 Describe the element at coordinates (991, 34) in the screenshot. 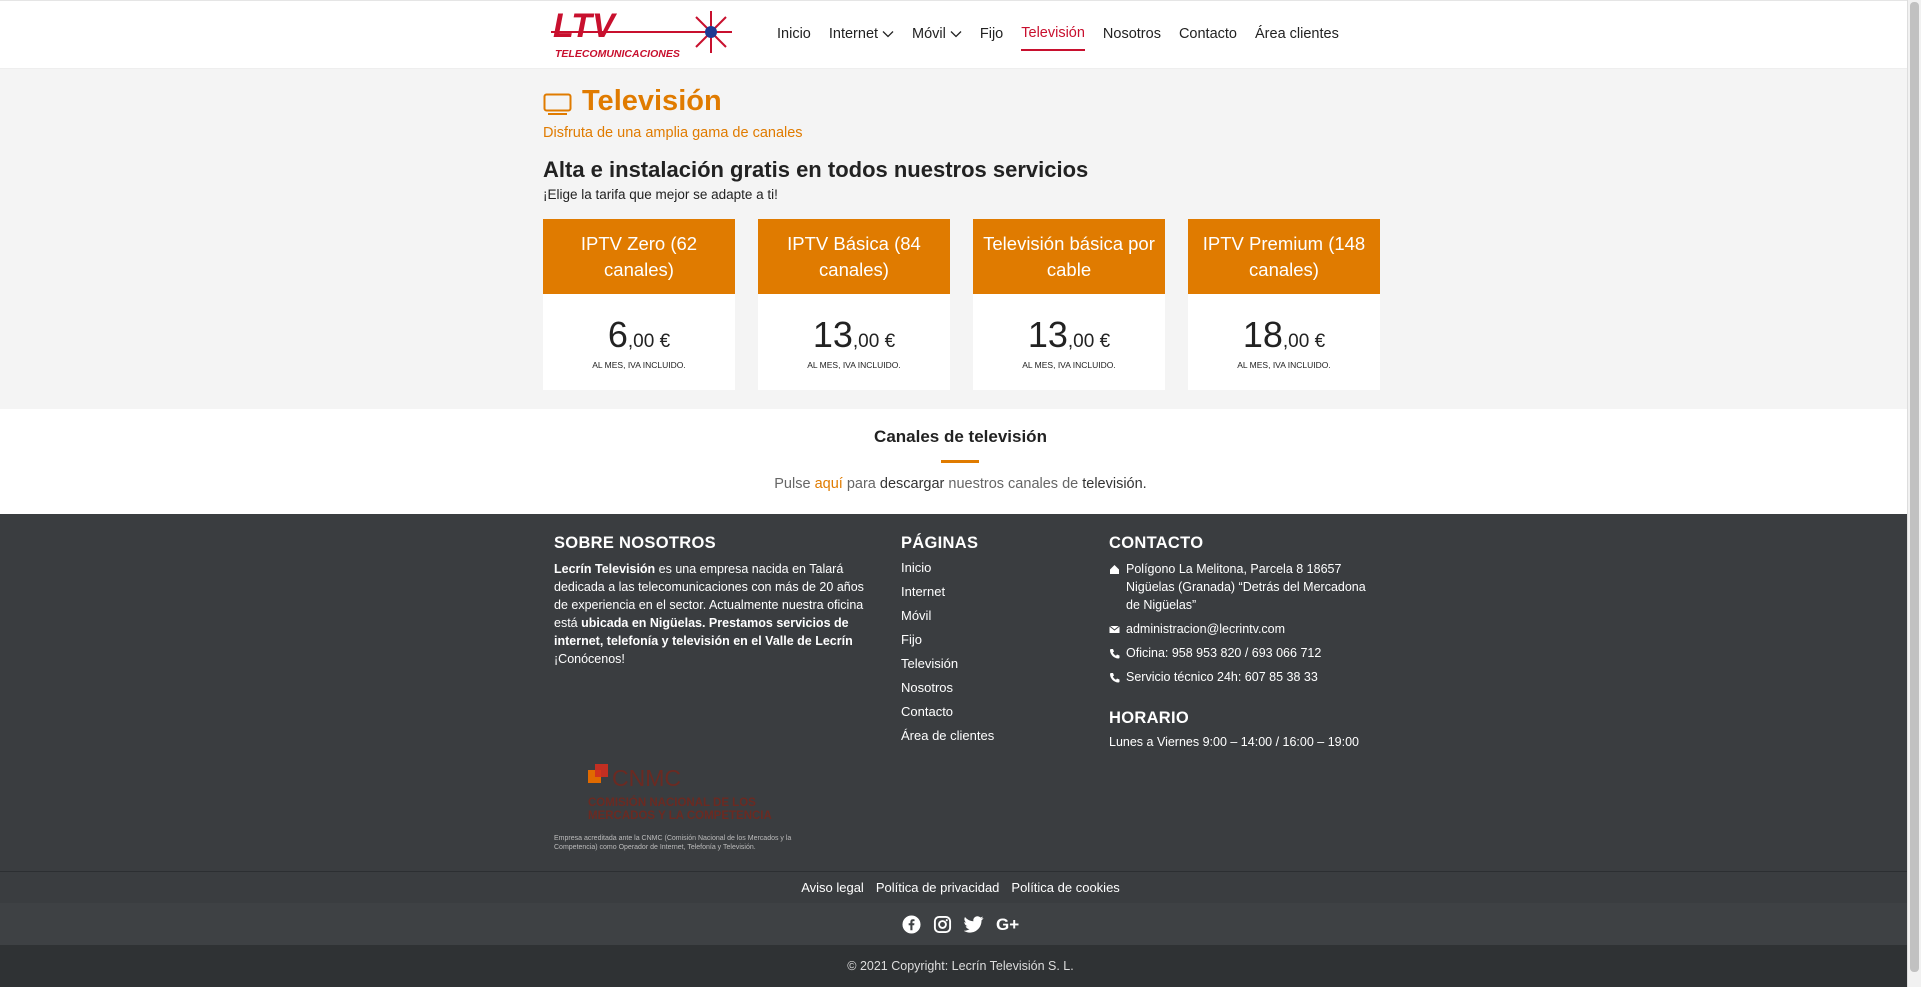

I see `nav-label: Fijo` at that location.